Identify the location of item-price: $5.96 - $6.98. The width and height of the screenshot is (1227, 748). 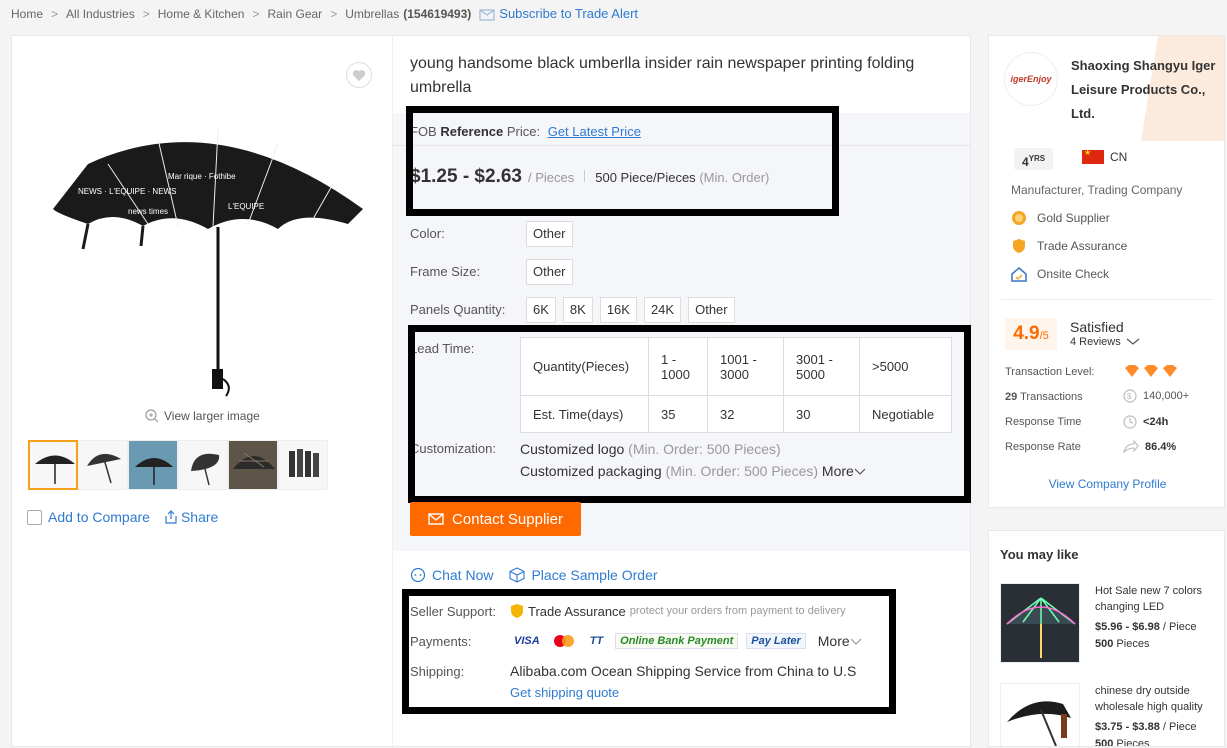
(1127, 627).